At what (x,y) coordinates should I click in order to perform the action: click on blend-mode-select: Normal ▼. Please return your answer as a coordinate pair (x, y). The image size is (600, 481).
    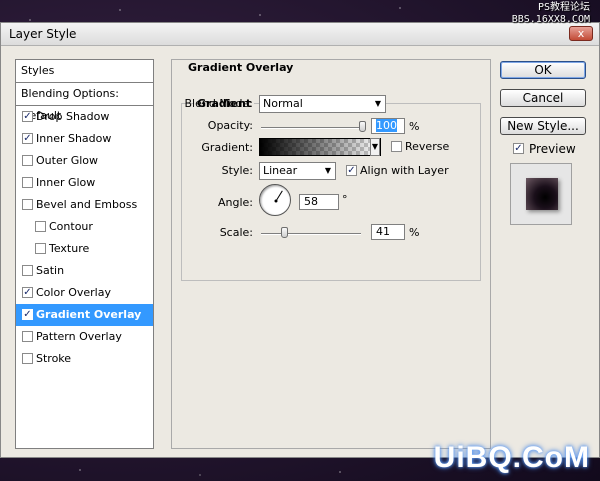
    Looking at the image, I should click on (322, 104).